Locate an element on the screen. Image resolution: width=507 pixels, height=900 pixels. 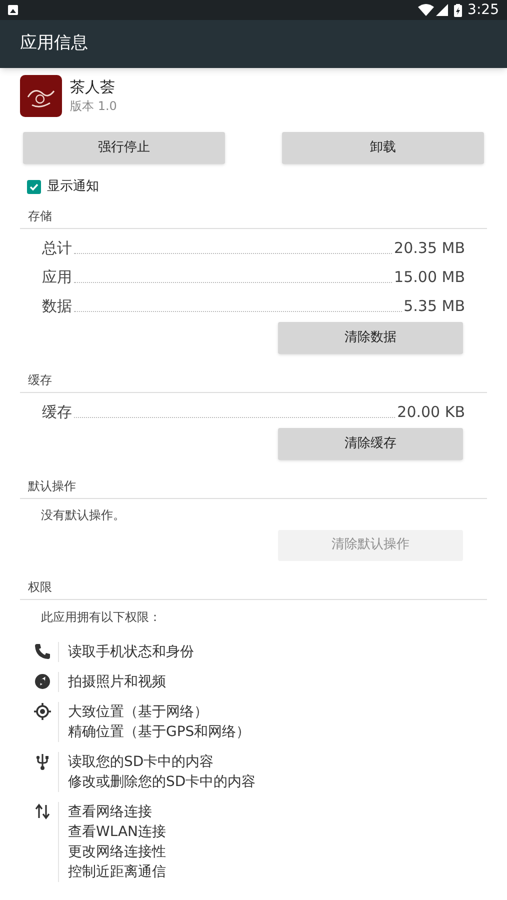
phone-icon is located at coordinates (42, 651).